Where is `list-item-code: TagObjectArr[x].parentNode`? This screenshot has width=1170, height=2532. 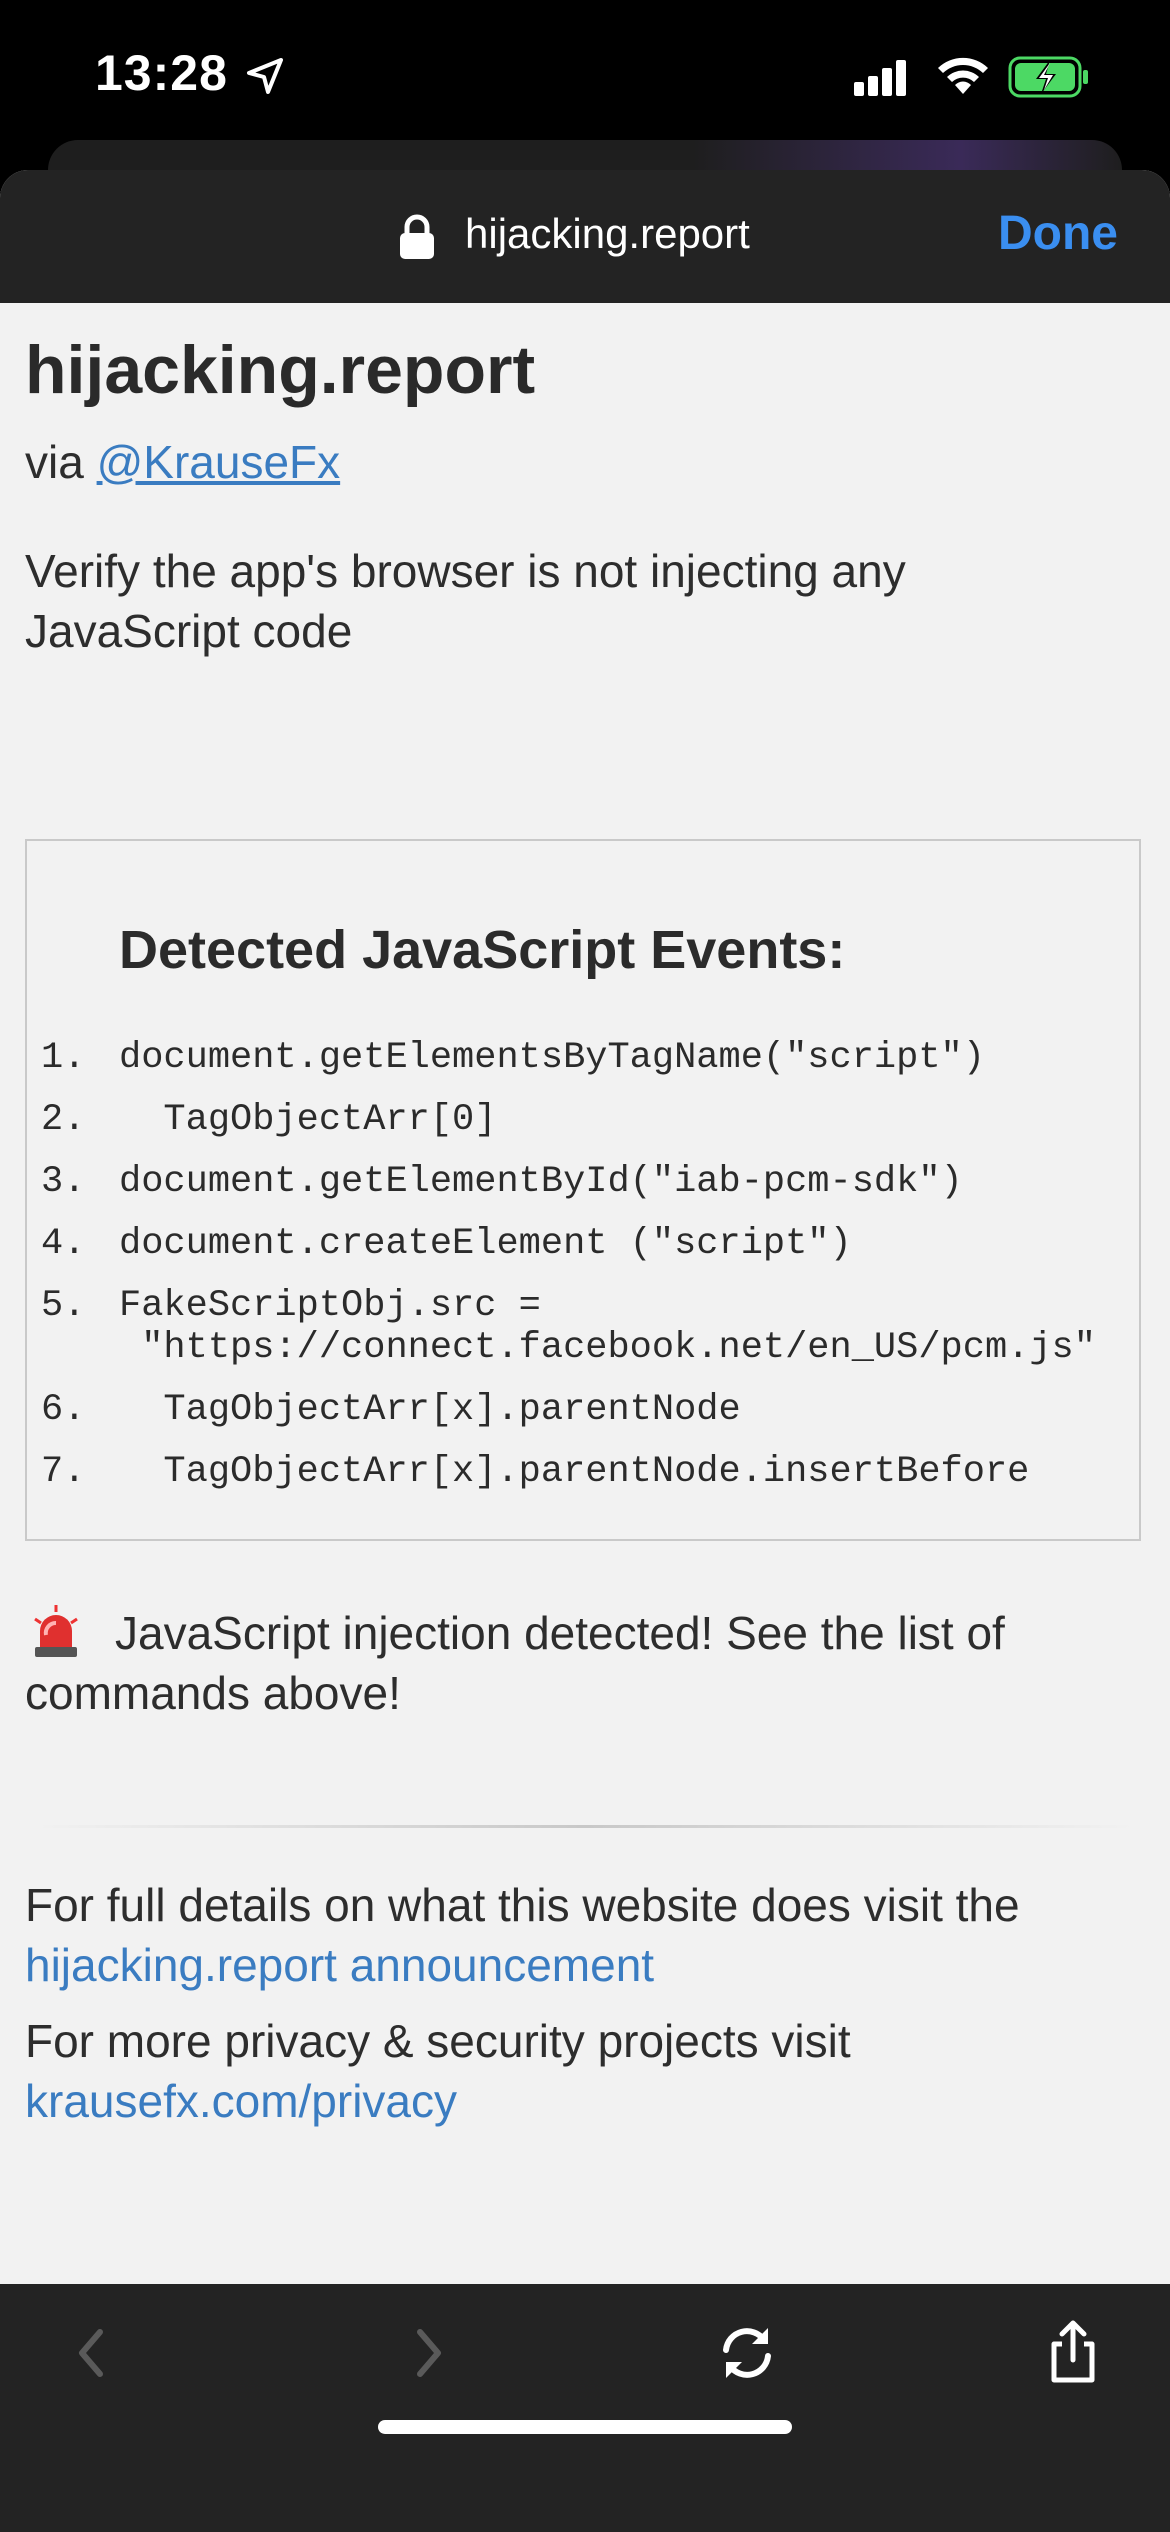
list-item-code: TagObjectArr[x].parentNode is located at coordinates (430, 1410).